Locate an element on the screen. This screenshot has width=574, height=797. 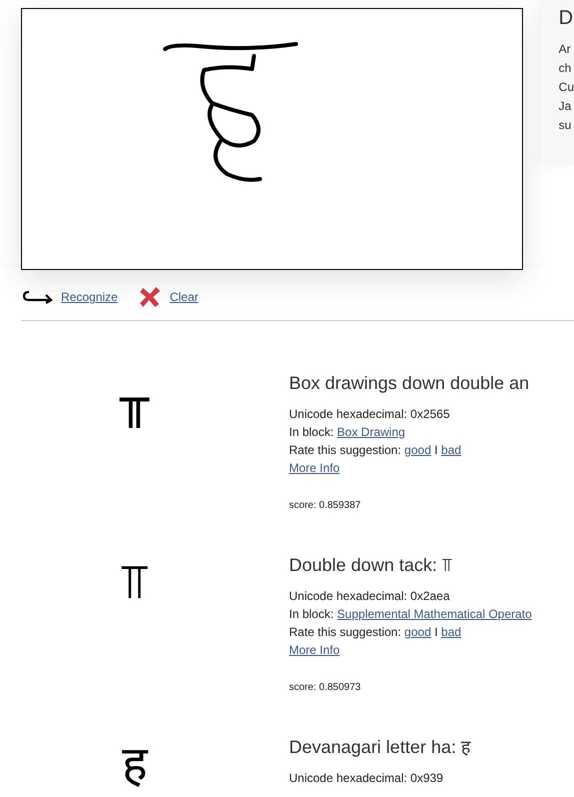
result-title: Double down tack: ⫪ is located at coordinates (371, 565).